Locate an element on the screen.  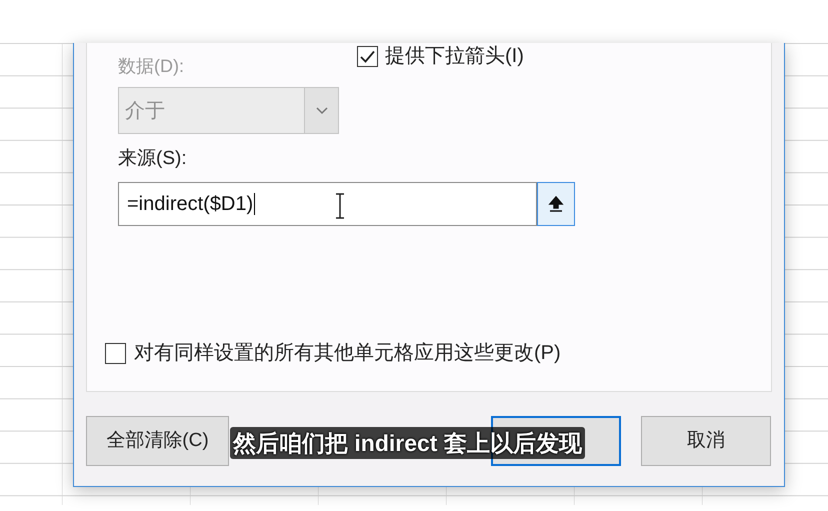
text-caret is located at coordinates (255, 204).